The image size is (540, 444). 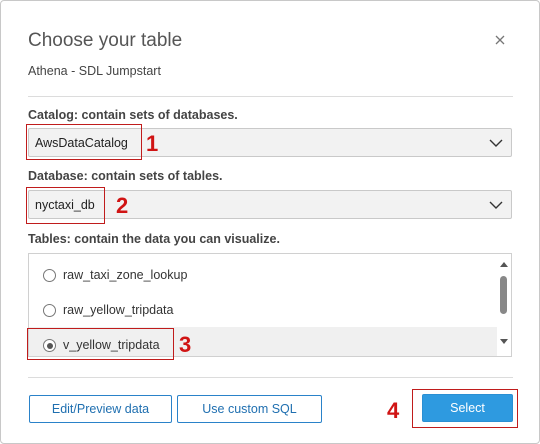 What do you see at coordinates (270, 204) in the screenshot?
I see `database-select: nyctaxi_db` at bounding box center [270, 204].